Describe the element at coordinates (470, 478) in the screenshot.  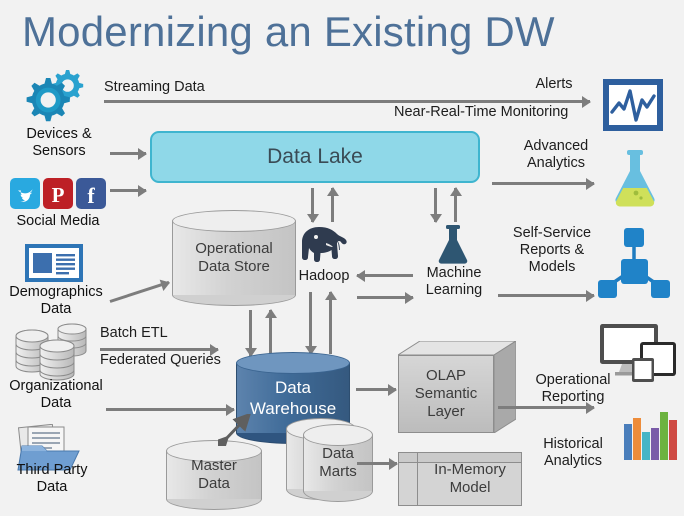
I see `in-memory-model-label: In-Memory Model` at that location.